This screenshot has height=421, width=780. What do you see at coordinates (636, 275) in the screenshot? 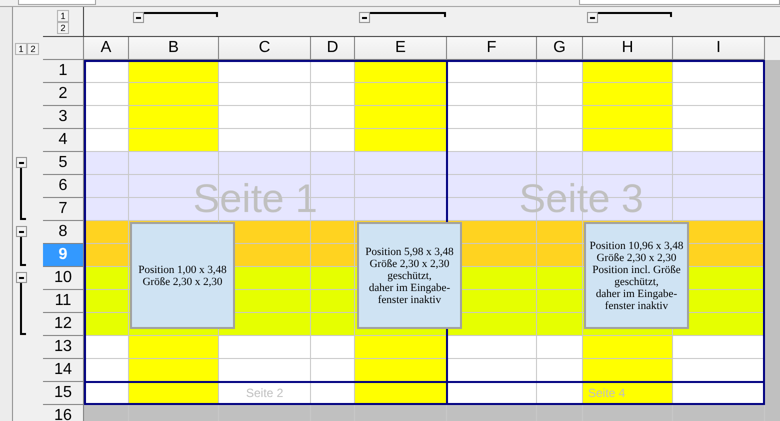
I see `text-frame: Position 10,96 x 3,48 Größe 2,30 x 2,30 Position incl. Größe geschützt, daher im Eingabe- fenster inaktiv` at bounding box center [636, 275].